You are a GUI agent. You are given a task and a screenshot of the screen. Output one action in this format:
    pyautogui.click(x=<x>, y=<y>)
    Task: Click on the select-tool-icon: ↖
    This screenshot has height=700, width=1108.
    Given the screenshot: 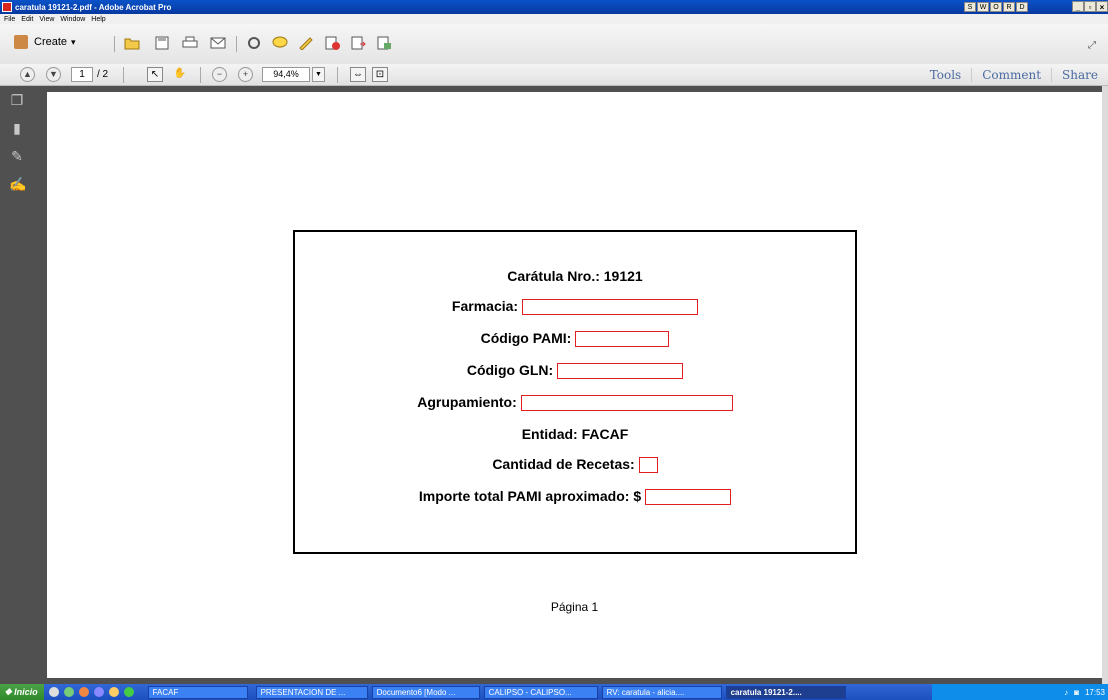 What is the action you would take?
    pyautogui.click(x=155, y=74)
    